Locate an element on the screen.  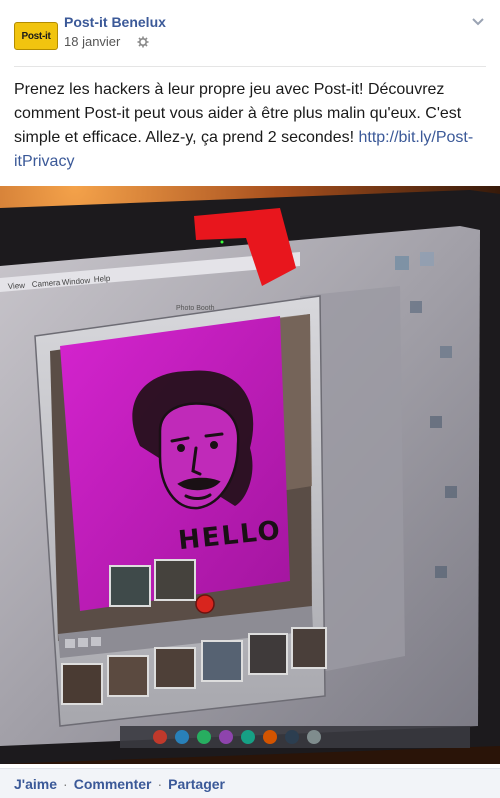
photo-booth-title: Photo Booth is located at coordinates (195, 308).